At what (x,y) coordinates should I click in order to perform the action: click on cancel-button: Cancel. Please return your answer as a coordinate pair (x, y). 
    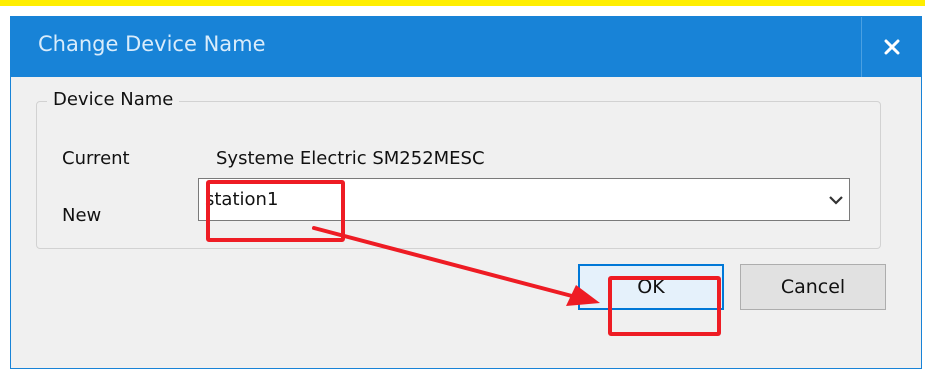
    Looking at the image, I should click on (813, 287).